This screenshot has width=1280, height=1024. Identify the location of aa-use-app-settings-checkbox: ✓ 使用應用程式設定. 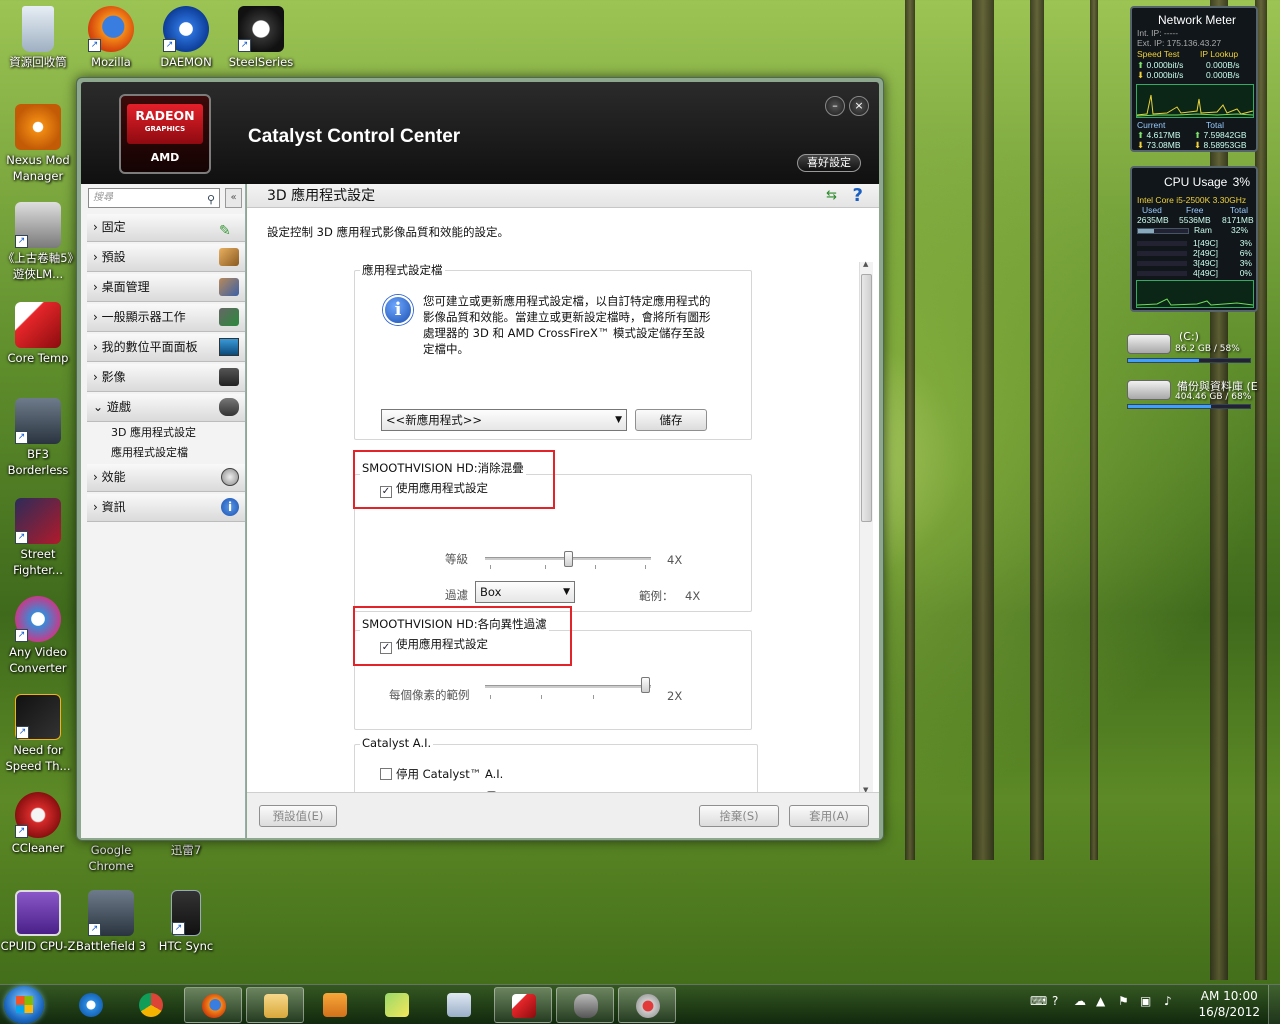
(434, 489).